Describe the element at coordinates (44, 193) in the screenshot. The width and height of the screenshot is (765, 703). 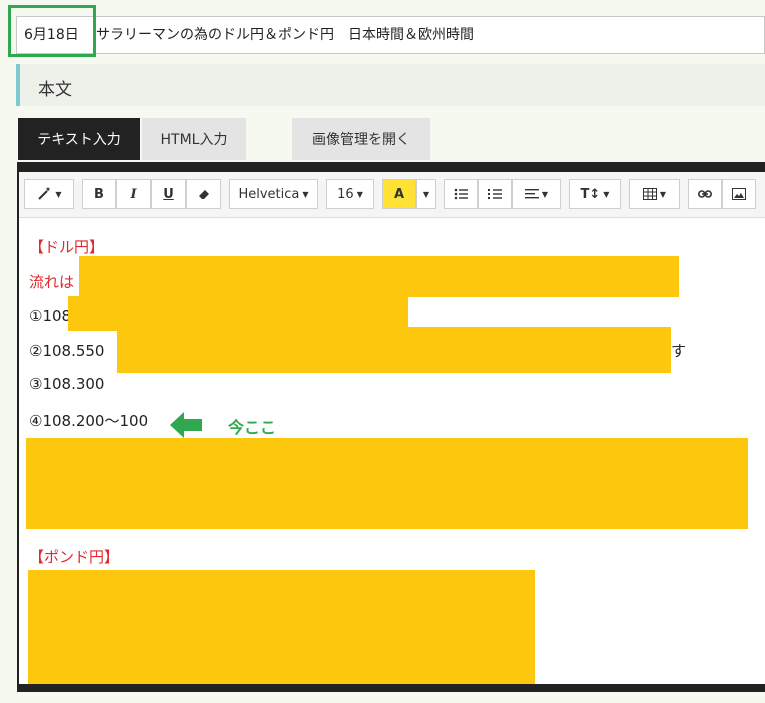
I see `magic-wand-icon` at that location.